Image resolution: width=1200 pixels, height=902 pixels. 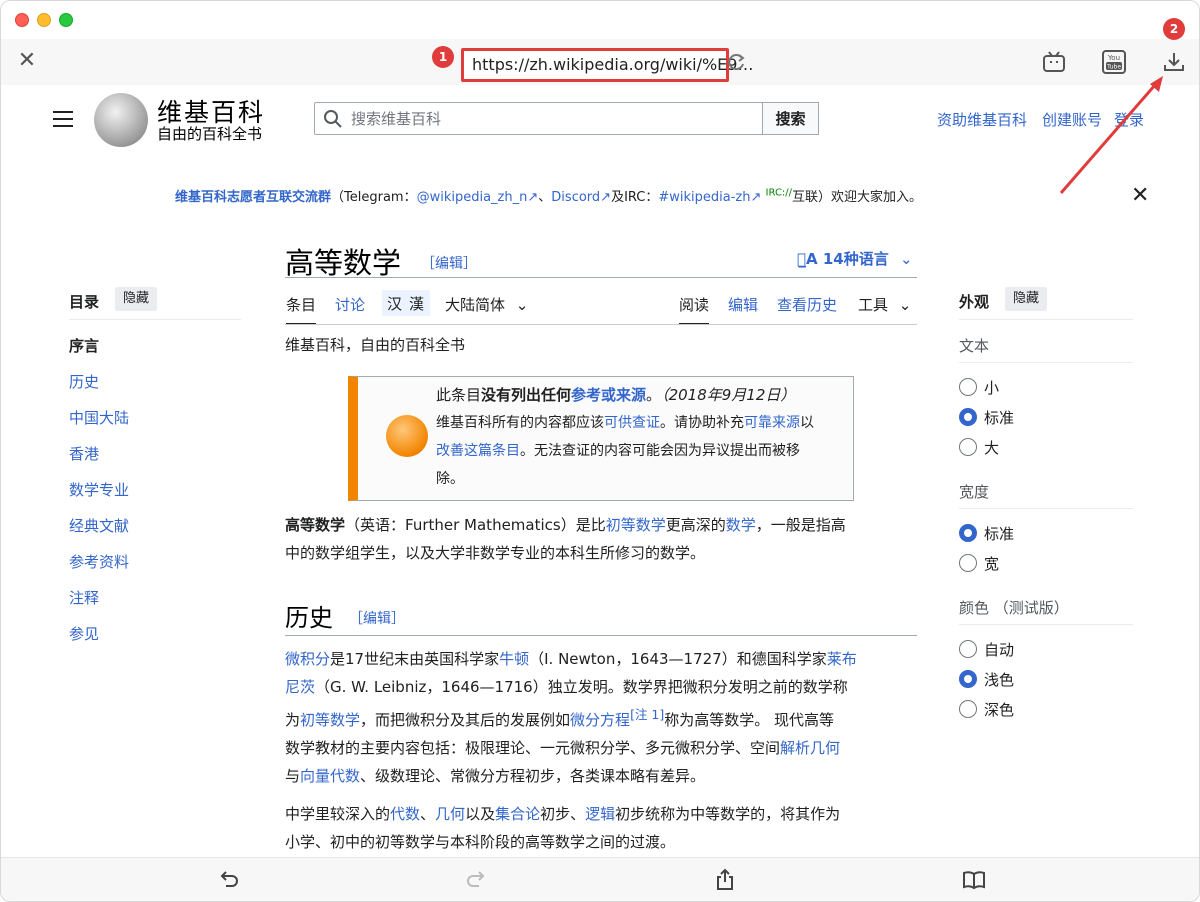 I want to click on geometry-link: 几何, so click(x=450, y=814).